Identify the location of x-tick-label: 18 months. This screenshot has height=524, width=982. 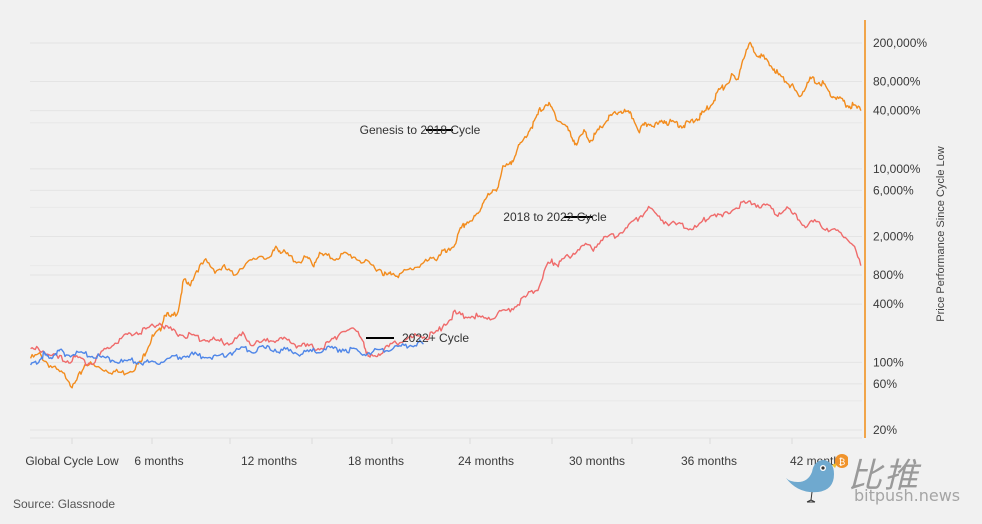
(376, 461).